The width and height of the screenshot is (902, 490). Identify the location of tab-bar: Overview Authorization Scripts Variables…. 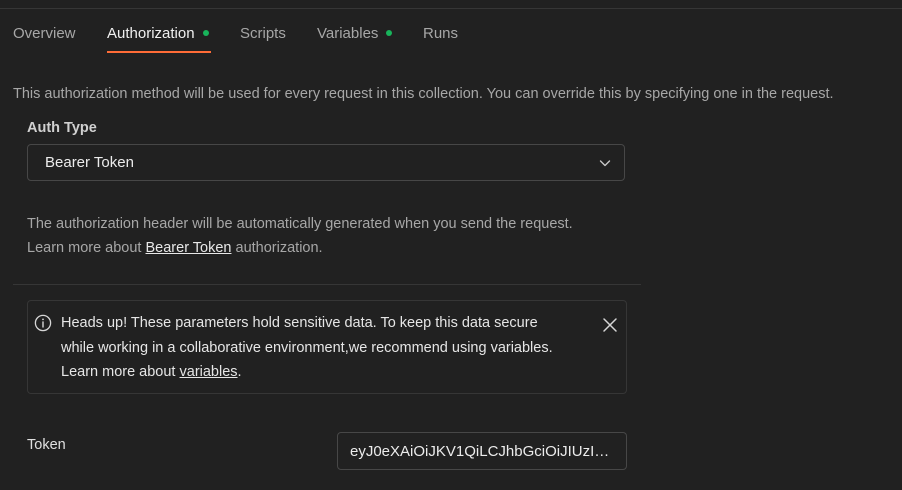
(451, 34).